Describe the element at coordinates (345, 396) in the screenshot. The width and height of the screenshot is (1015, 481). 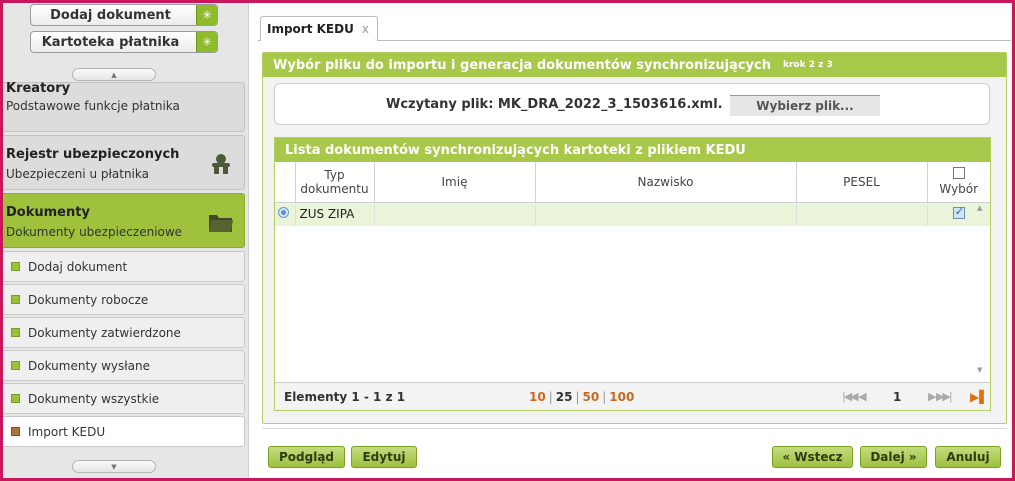
I see `element-count: Elementy 1 - 1 z 1` at that location.